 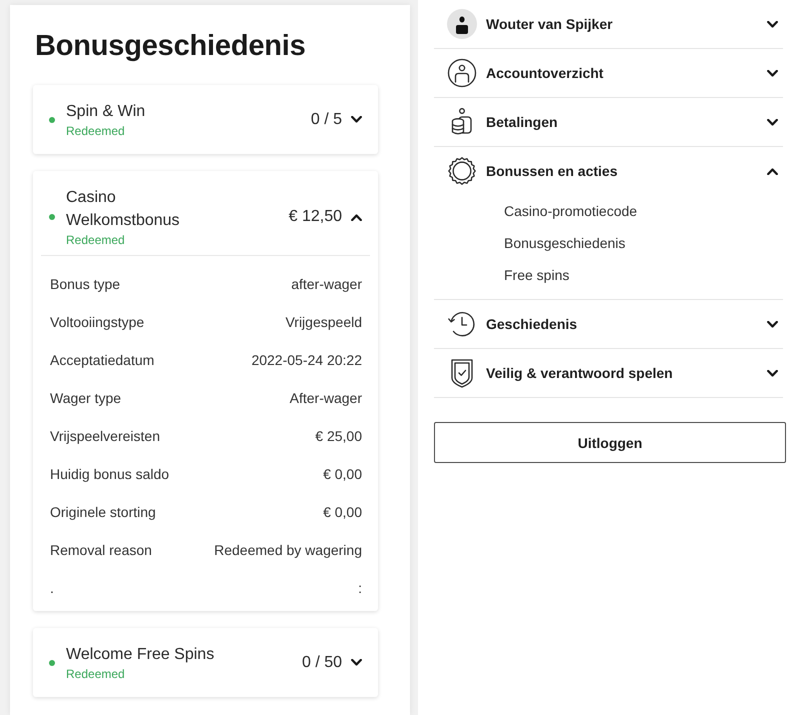 What do you see at coordinates (608, 373) in the screenshot?
I see `menu-item: Veilig & verantwoord spelen` at bounding box center [608, 373].